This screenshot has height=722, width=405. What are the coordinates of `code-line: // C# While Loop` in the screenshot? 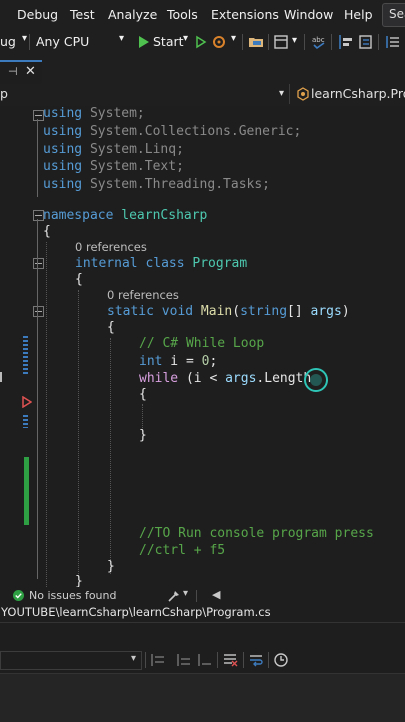 It's located at (202, 343).